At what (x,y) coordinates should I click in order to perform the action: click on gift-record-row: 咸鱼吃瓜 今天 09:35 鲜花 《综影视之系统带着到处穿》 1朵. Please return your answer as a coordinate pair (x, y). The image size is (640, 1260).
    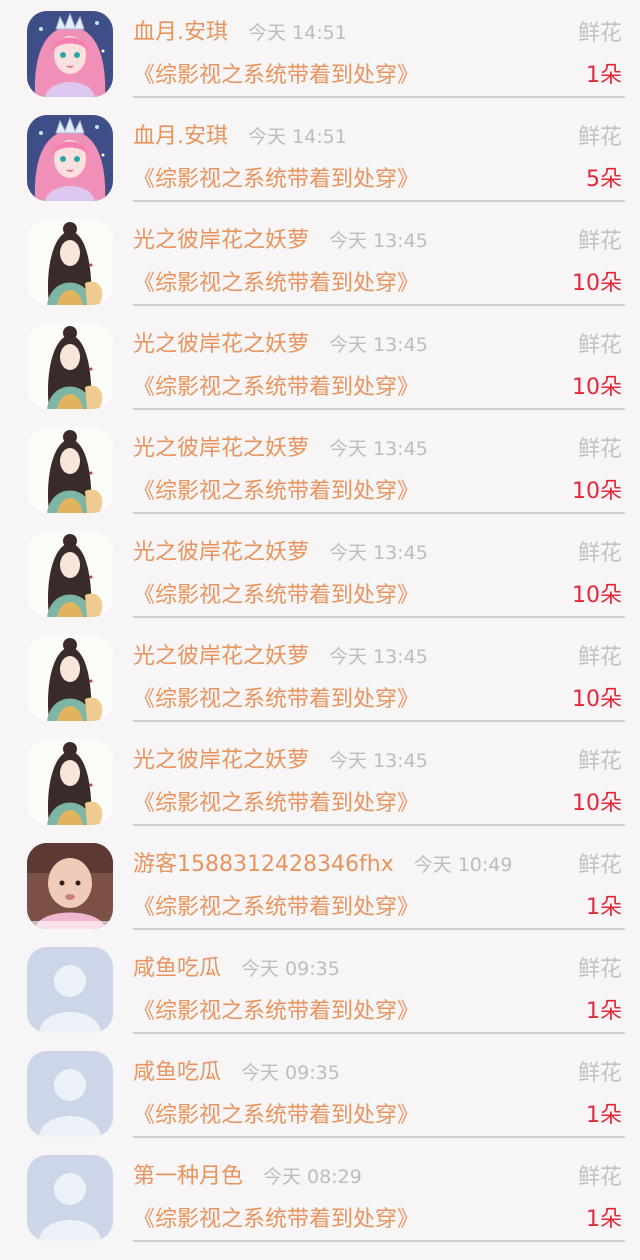
    Looking at the image, I should click on (320, 988).